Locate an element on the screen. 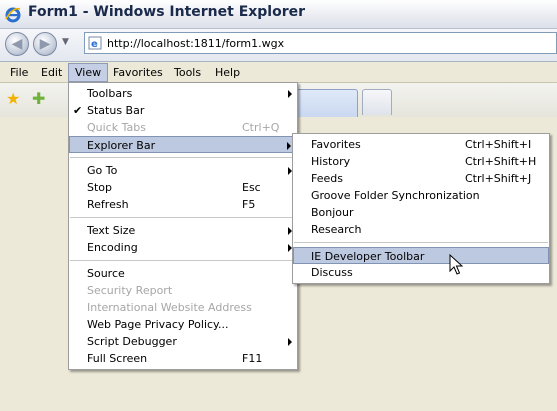 This screenshot has height=411, width=557. menu-item-status-bar: ✔ Status Bar is located at coordinates (183, 110).